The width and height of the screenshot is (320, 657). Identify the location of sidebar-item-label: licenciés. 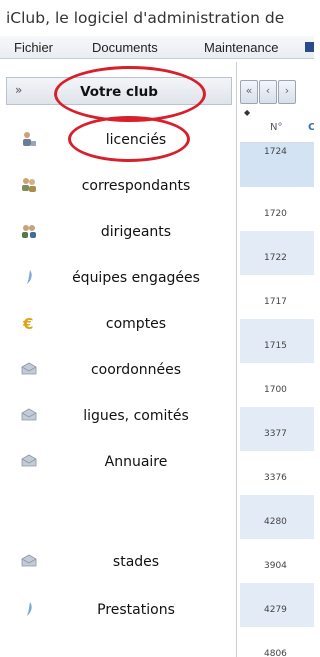
(136, 140).